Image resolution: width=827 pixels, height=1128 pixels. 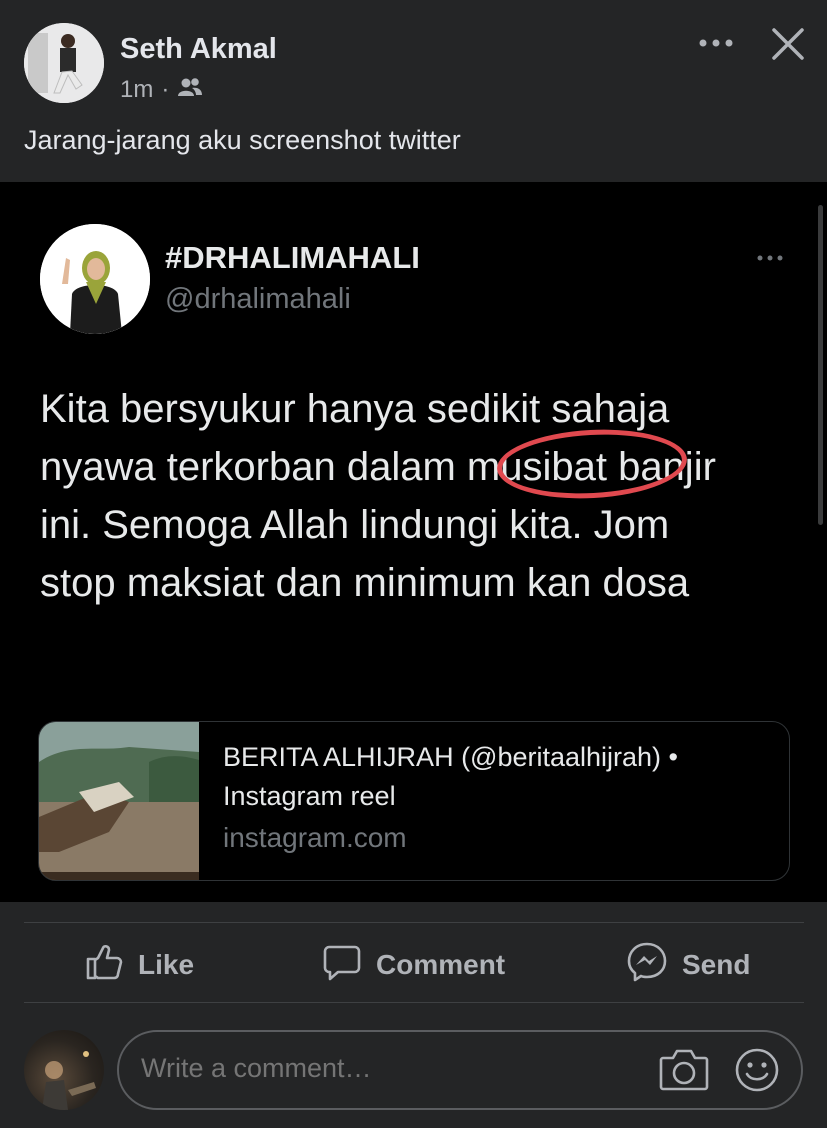 What do you see at coordinates (647, 965) in the screenshot?
I see `messenger-icon` at bounding box center [647, 965].